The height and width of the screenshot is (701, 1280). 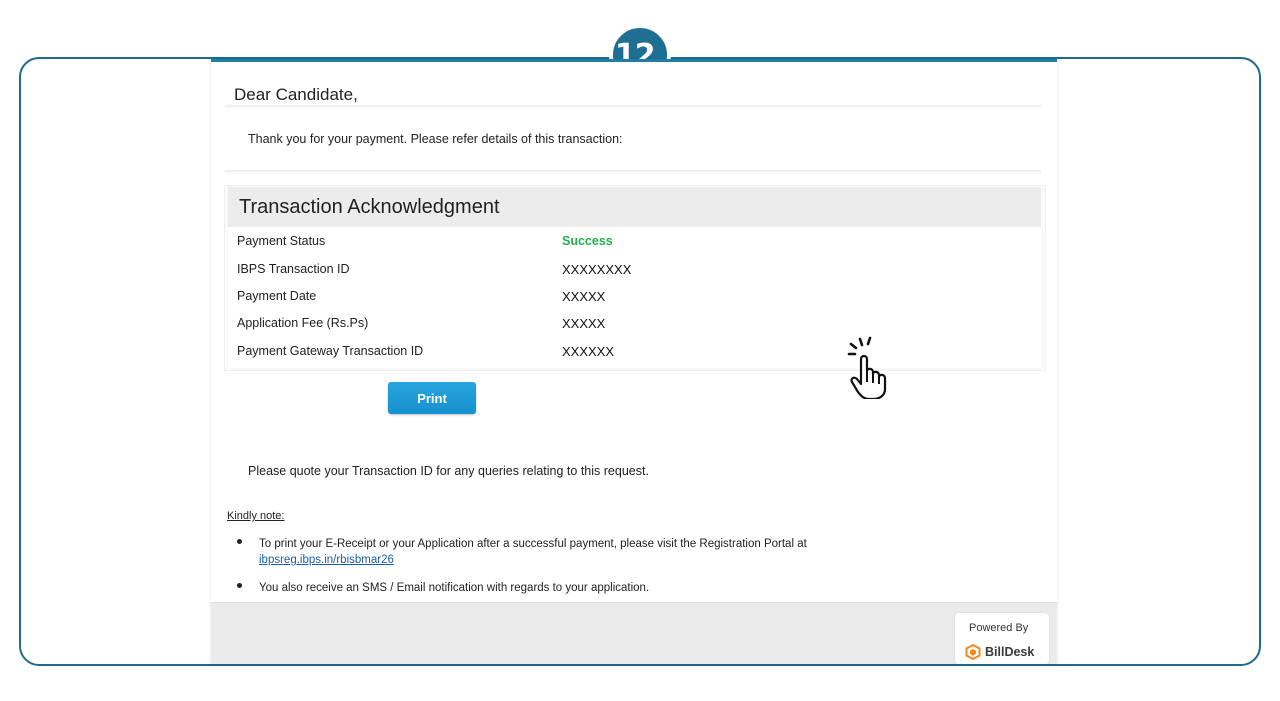 What do you see at coordinates (634, 322) in the screenshot?
I see `table-row-application-fee: Application Fee (Rs.Ps) XXXXX` at bounding box center [634, 322].